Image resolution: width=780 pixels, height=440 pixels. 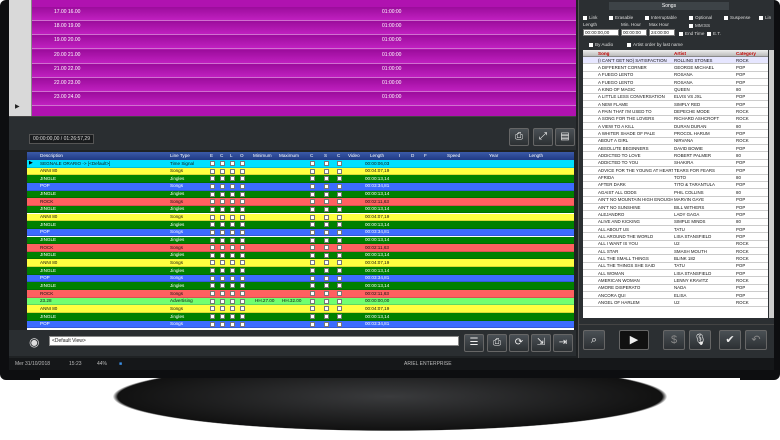 What do you see at coordinates (756, 340) in the screenshot?
I see `undo-button: ↶` at bounding box center [756, 340].